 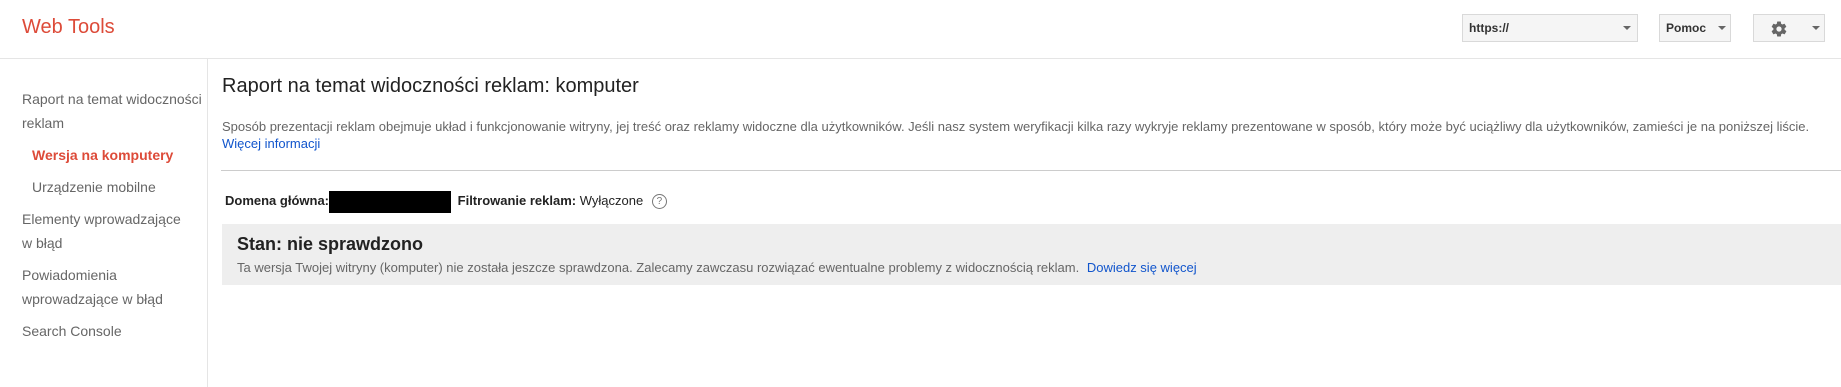 What do you see at coordinates (112, 111) in the screenshot?
I see `sidebar-item-ad-experience-report: Raport na temat widoczności reklam` at bounding box center [112, 111].